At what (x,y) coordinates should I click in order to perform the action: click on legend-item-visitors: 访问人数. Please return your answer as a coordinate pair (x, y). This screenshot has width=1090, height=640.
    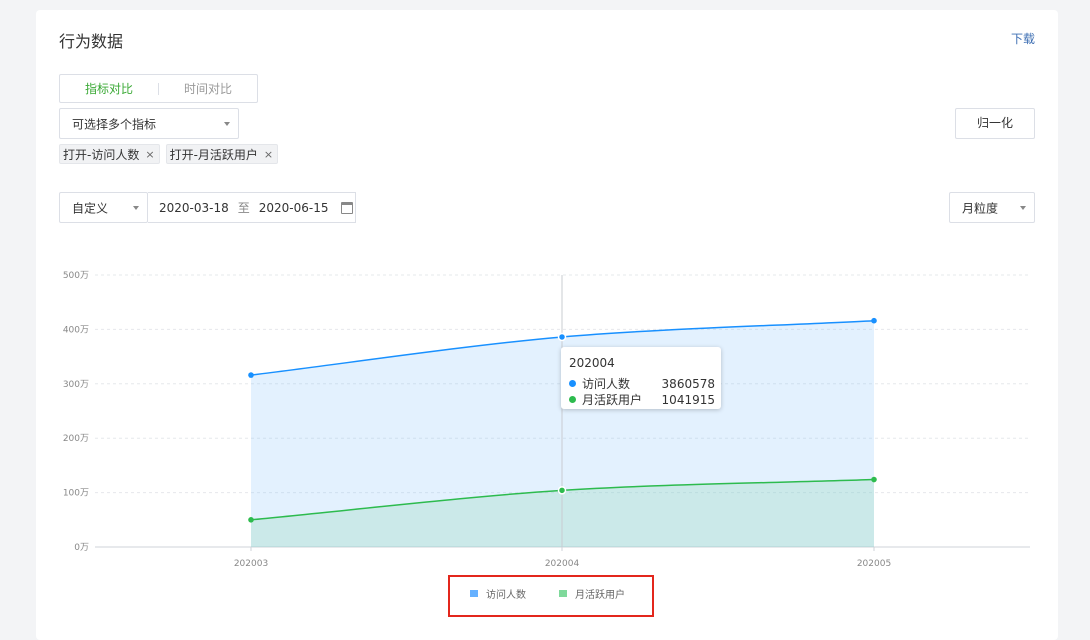
    Looking at the image, I should click on (498, 593).